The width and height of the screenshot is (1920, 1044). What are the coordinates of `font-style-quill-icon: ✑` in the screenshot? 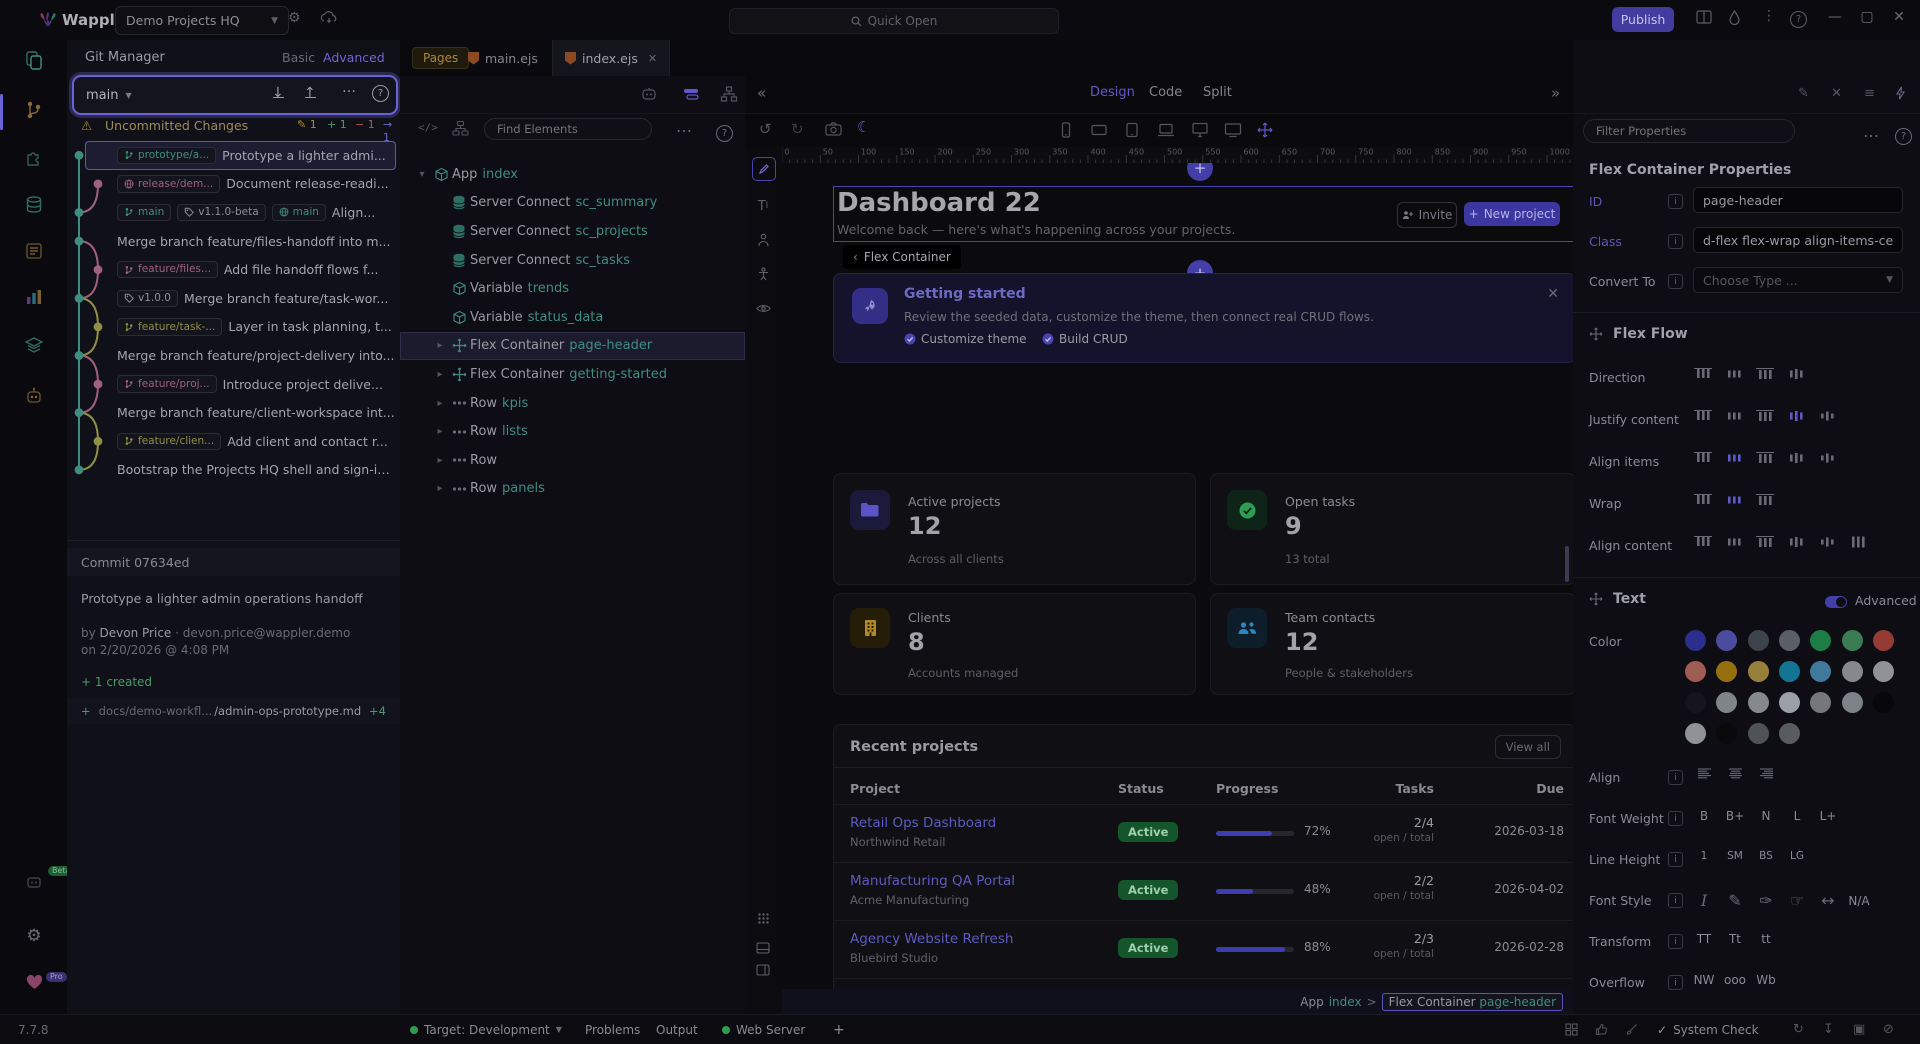 It's located at (1766, 900).